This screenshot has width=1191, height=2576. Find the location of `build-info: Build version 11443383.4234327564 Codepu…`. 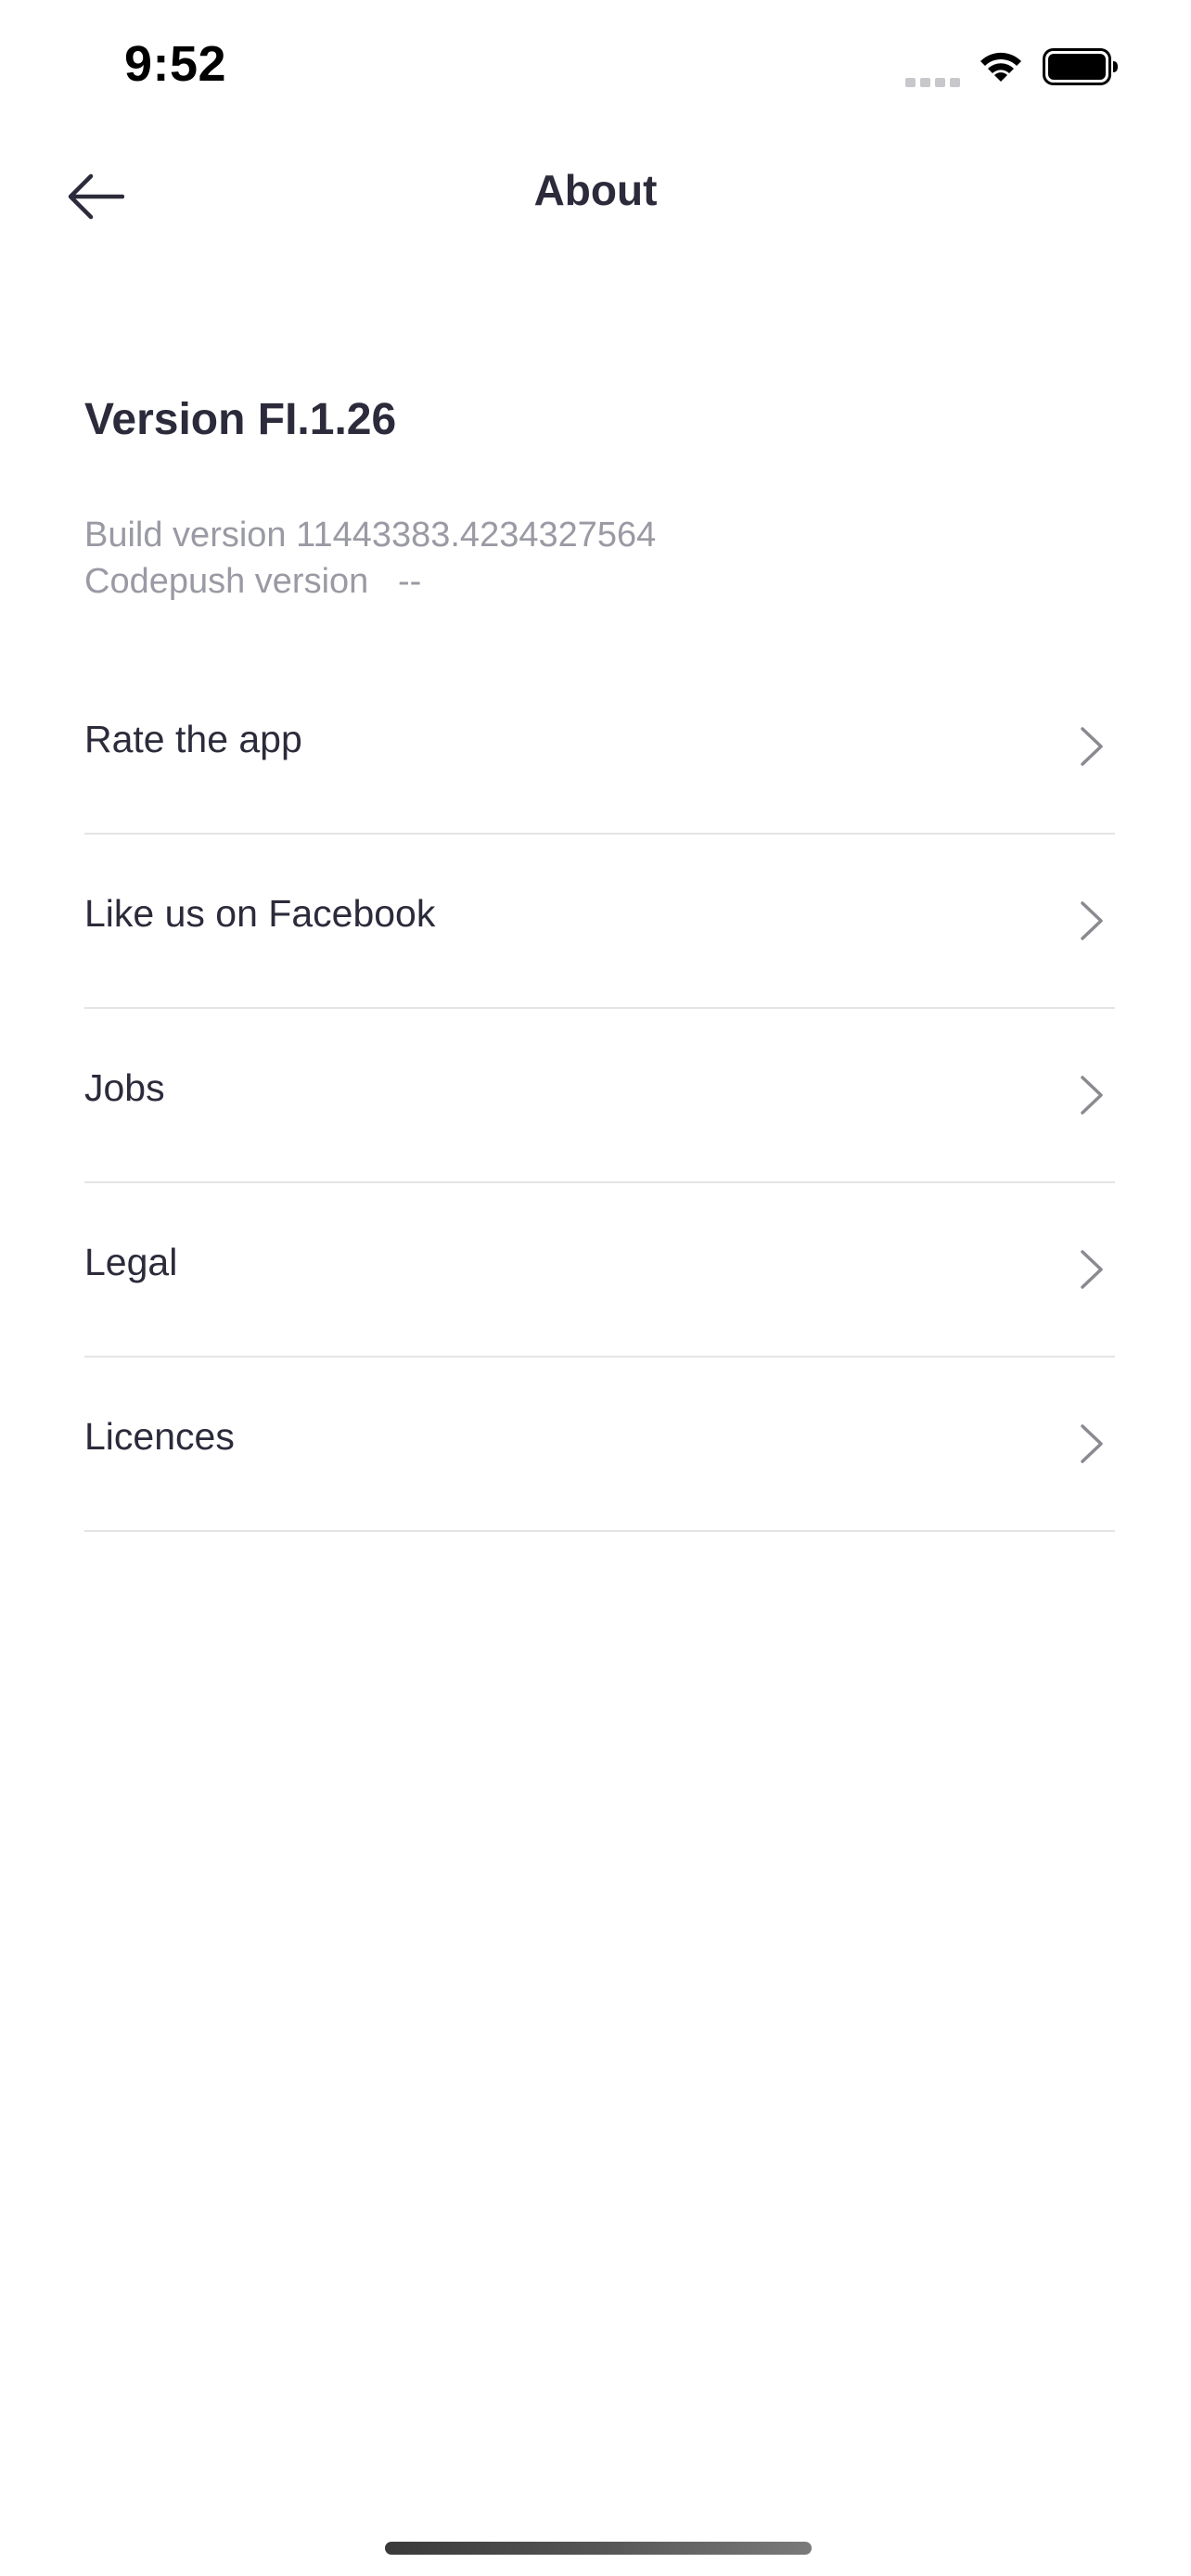

build-info: Build version 11443383.4234327564 Codepu… is located at coordinates (370, 558).